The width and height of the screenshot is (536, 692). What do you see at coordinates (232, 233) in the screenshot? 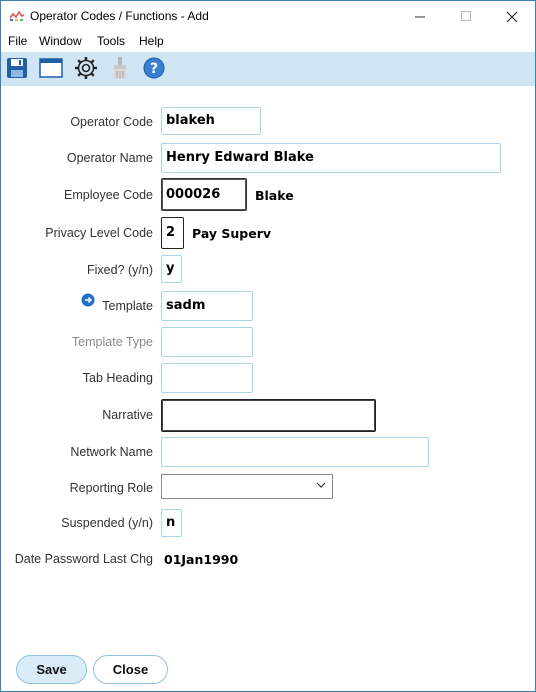
I see `privacy-level-description: Pay Superv` at bounding box center [232, 233].